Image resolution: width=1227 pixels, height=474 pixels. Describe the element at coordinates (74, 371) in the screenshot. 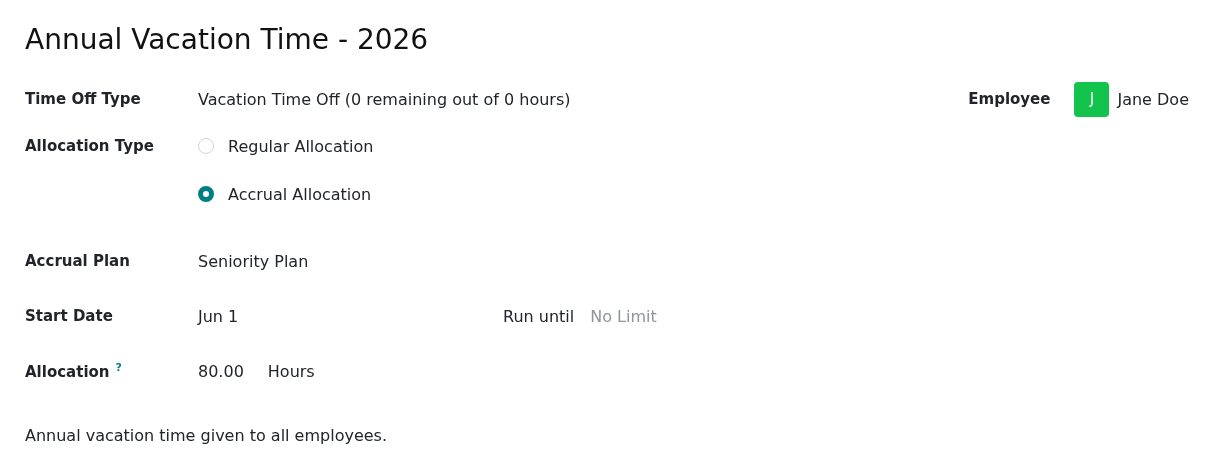

I see `field-label: Allocation $^{?}$` at that location.